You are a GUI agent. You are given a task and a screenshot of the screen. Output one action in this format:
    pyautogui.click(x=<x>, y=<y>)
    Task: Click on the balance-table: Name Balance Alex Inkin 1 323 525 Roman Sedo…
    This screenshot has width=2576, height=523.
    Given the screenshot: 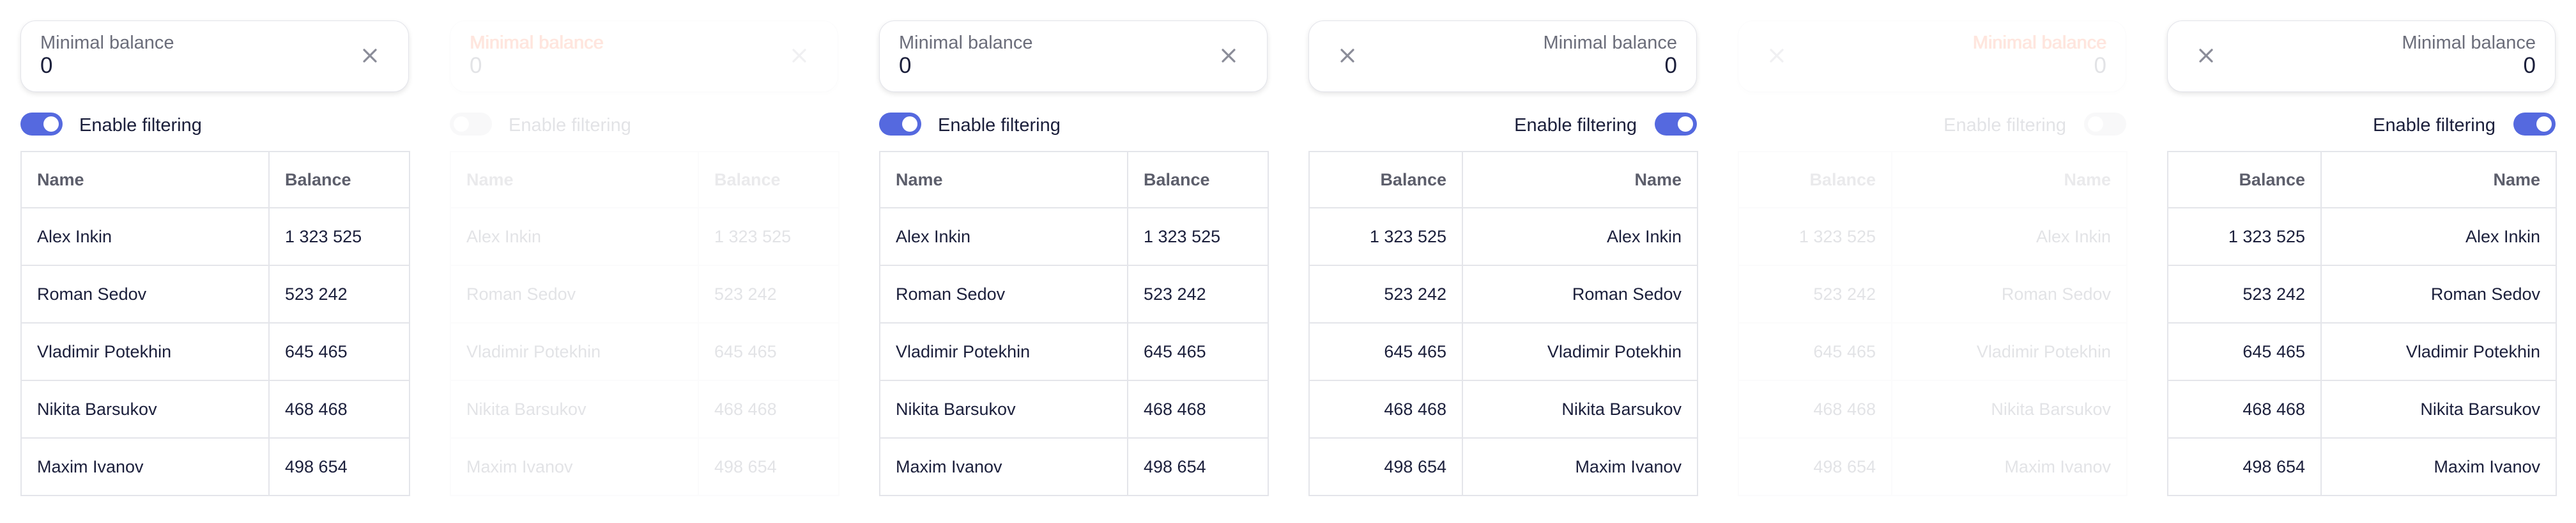 What is the action you would take?
    pyautogui.click(x=215, y=324)
    